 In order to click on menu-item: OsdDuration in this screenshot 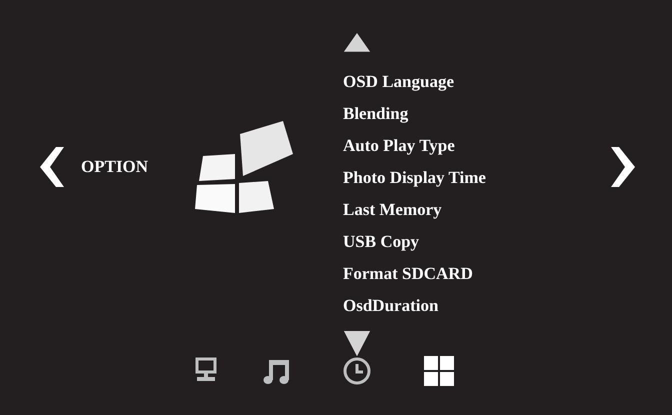, I will do `click(390, 306)`.